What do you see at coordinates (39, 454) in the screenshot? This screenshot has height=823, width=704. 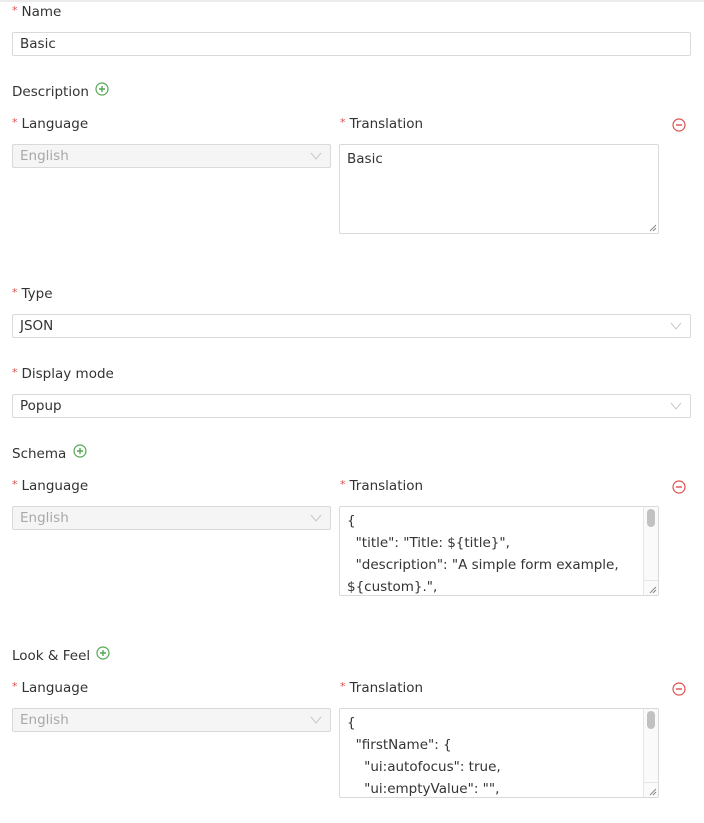 I see `schema-label: Schema` at bounding box center [39, 454].